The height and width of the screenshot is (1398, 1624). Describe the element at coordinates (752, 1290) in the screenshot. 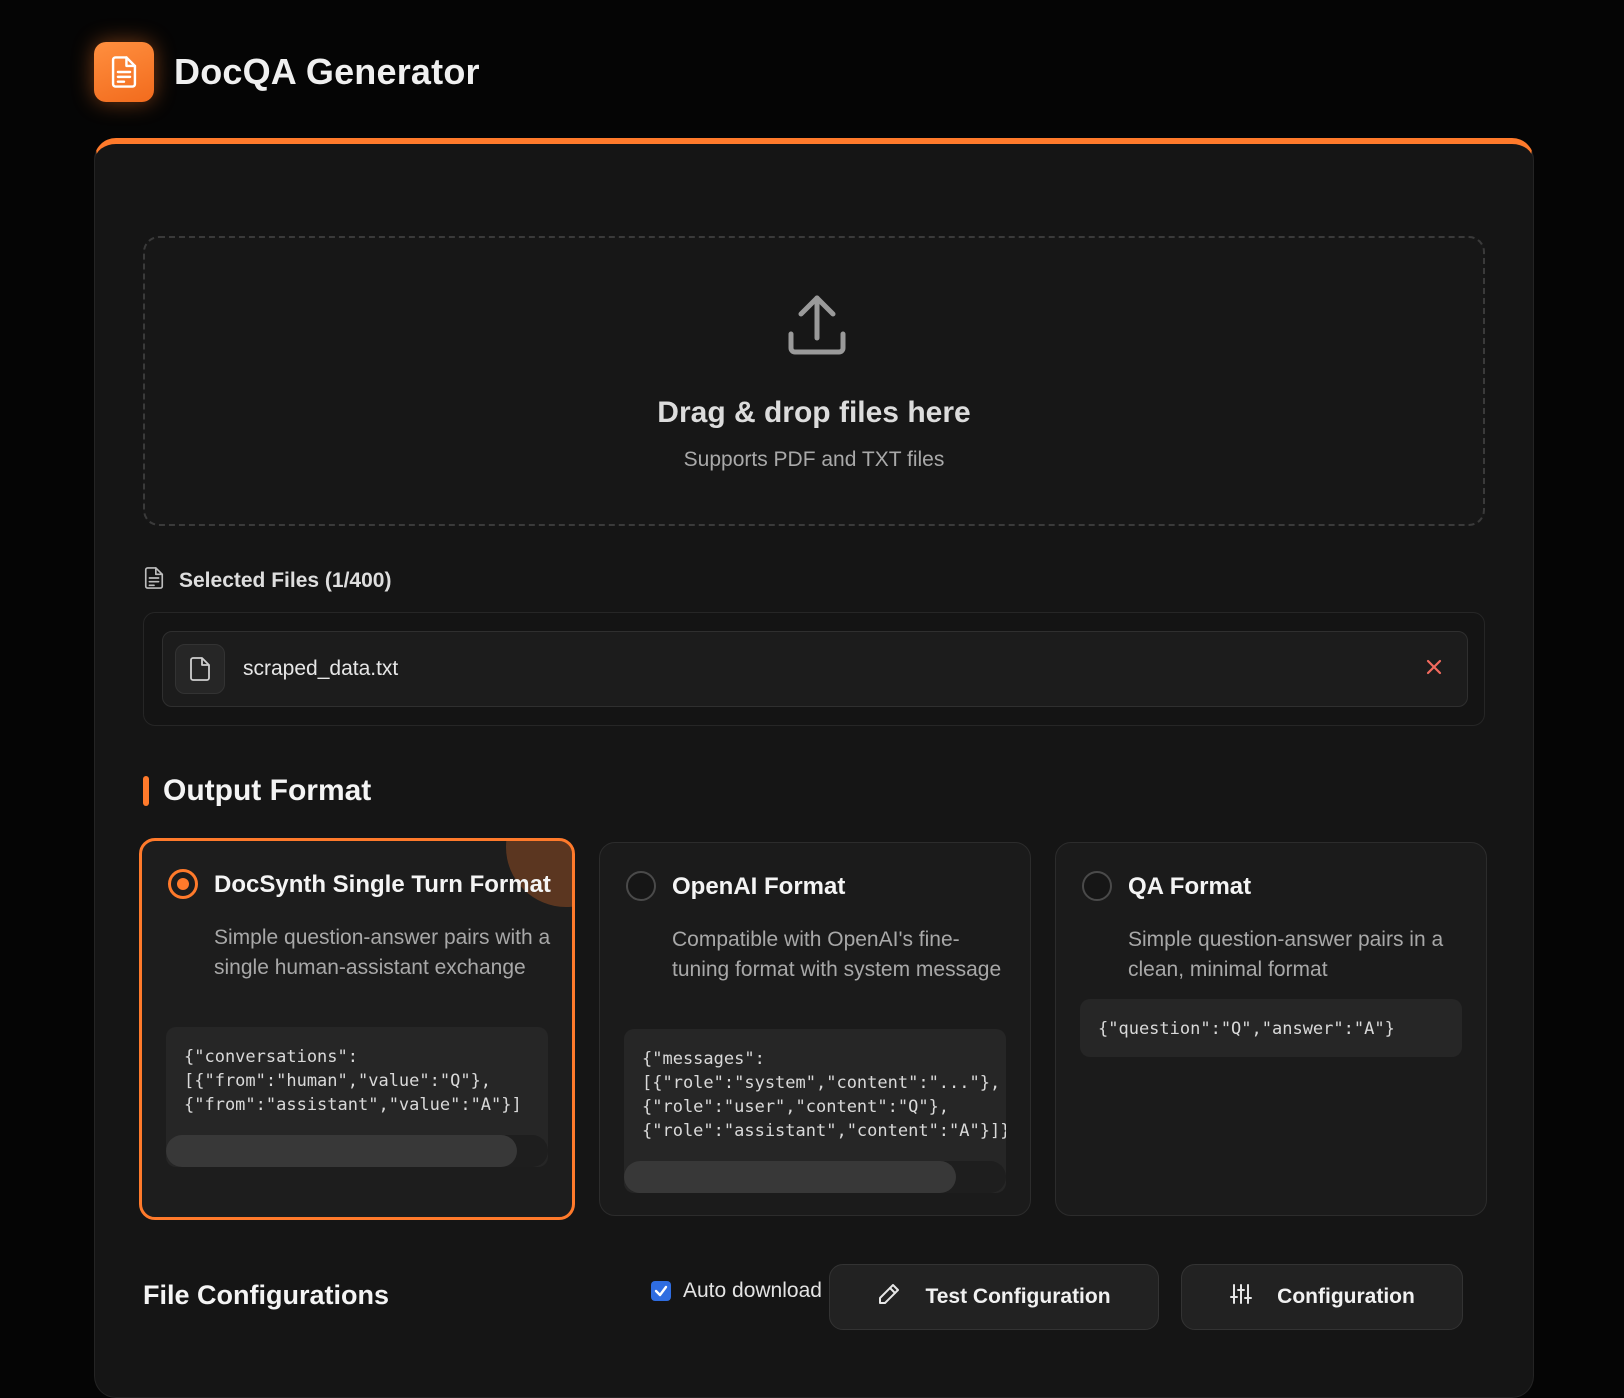

I see `auto-download-label: Auto download` at that location.